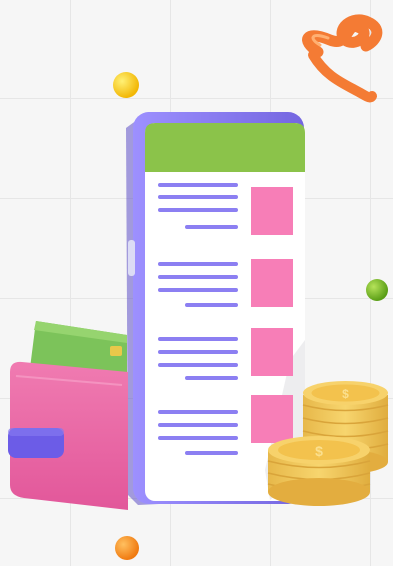 The height and width of the screenshot is (566, 393). I want to click on spring-coil-icon, so click(342, 58).